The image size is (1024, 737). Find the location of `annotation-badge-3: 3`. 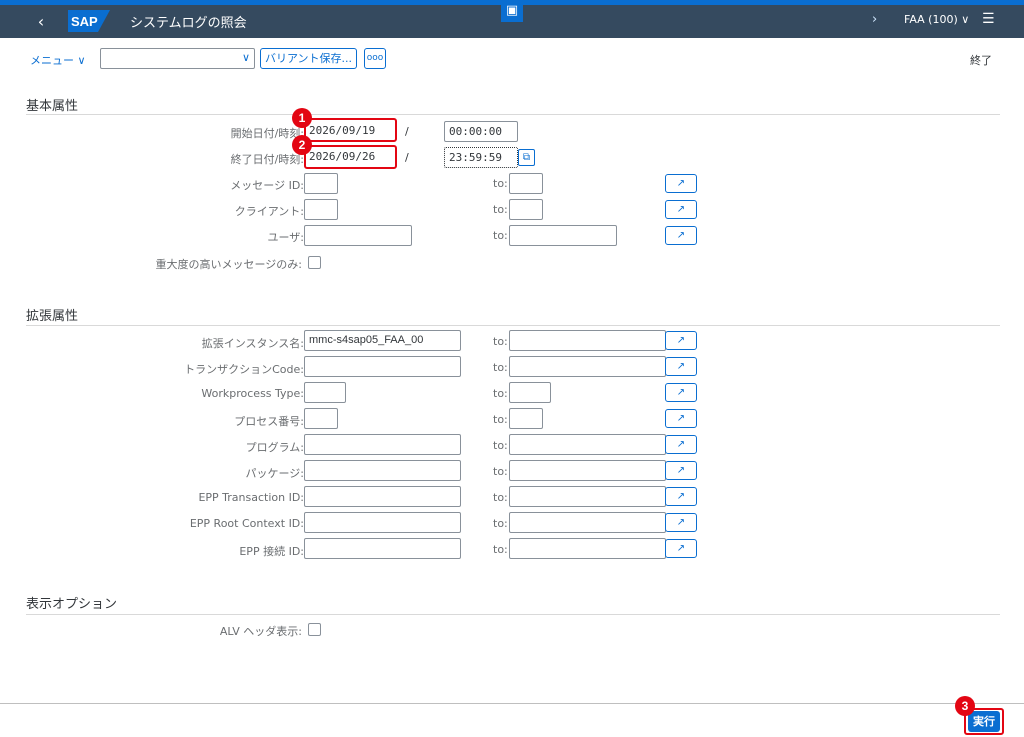

annotation-badge-3: 3 is located at coordinates (965, 706).